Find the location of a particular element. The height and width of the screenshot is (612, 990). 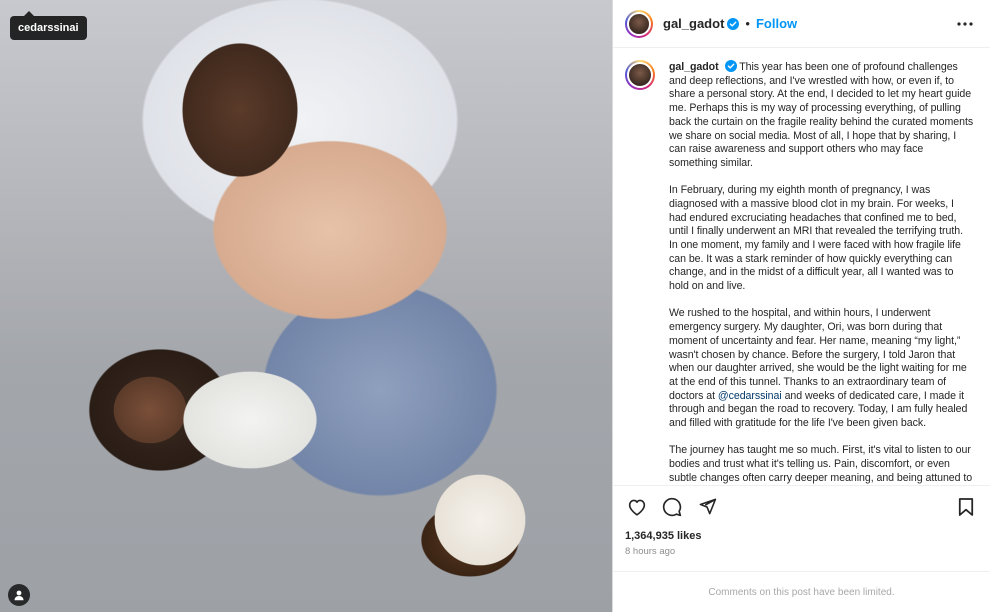

avatar is located at coordinates (639, 23).